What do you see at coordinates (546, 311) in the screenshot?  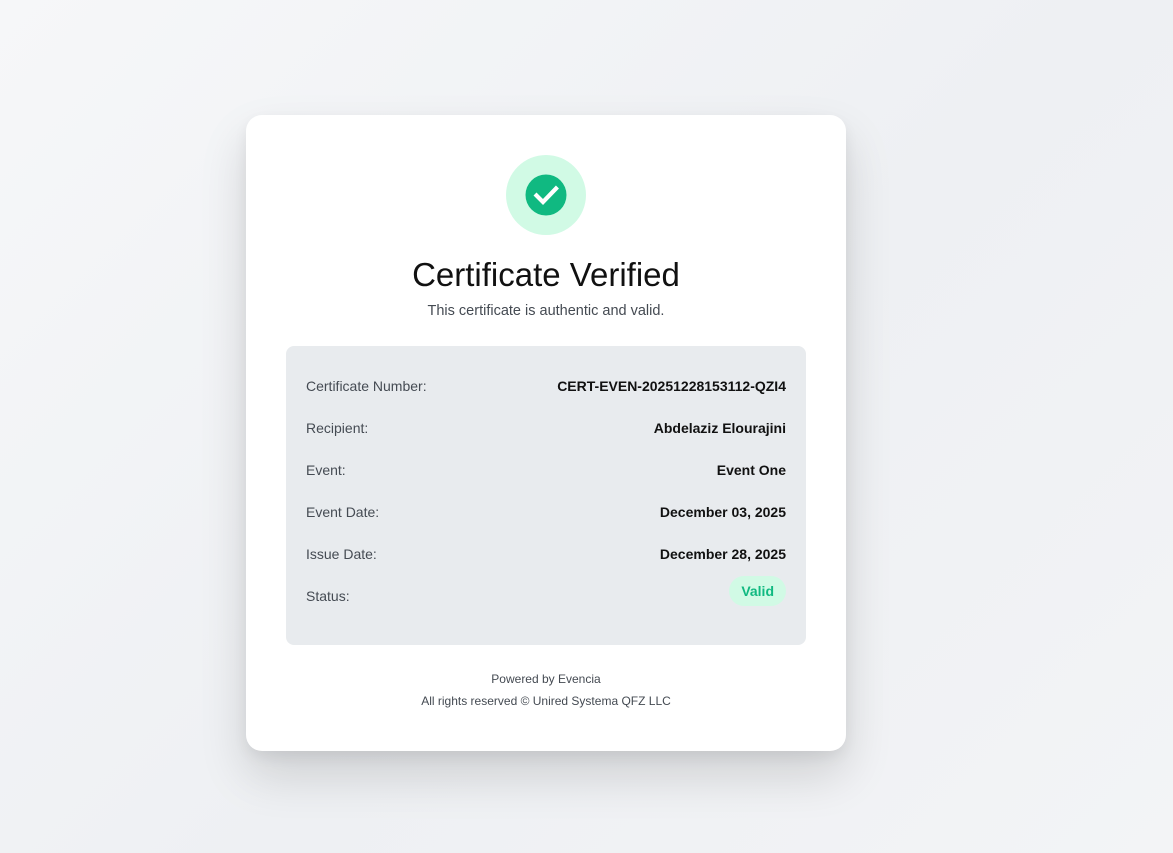 I see `page-subtitle: This certificate is authentic and valid.` at bounding box center [546, 311].